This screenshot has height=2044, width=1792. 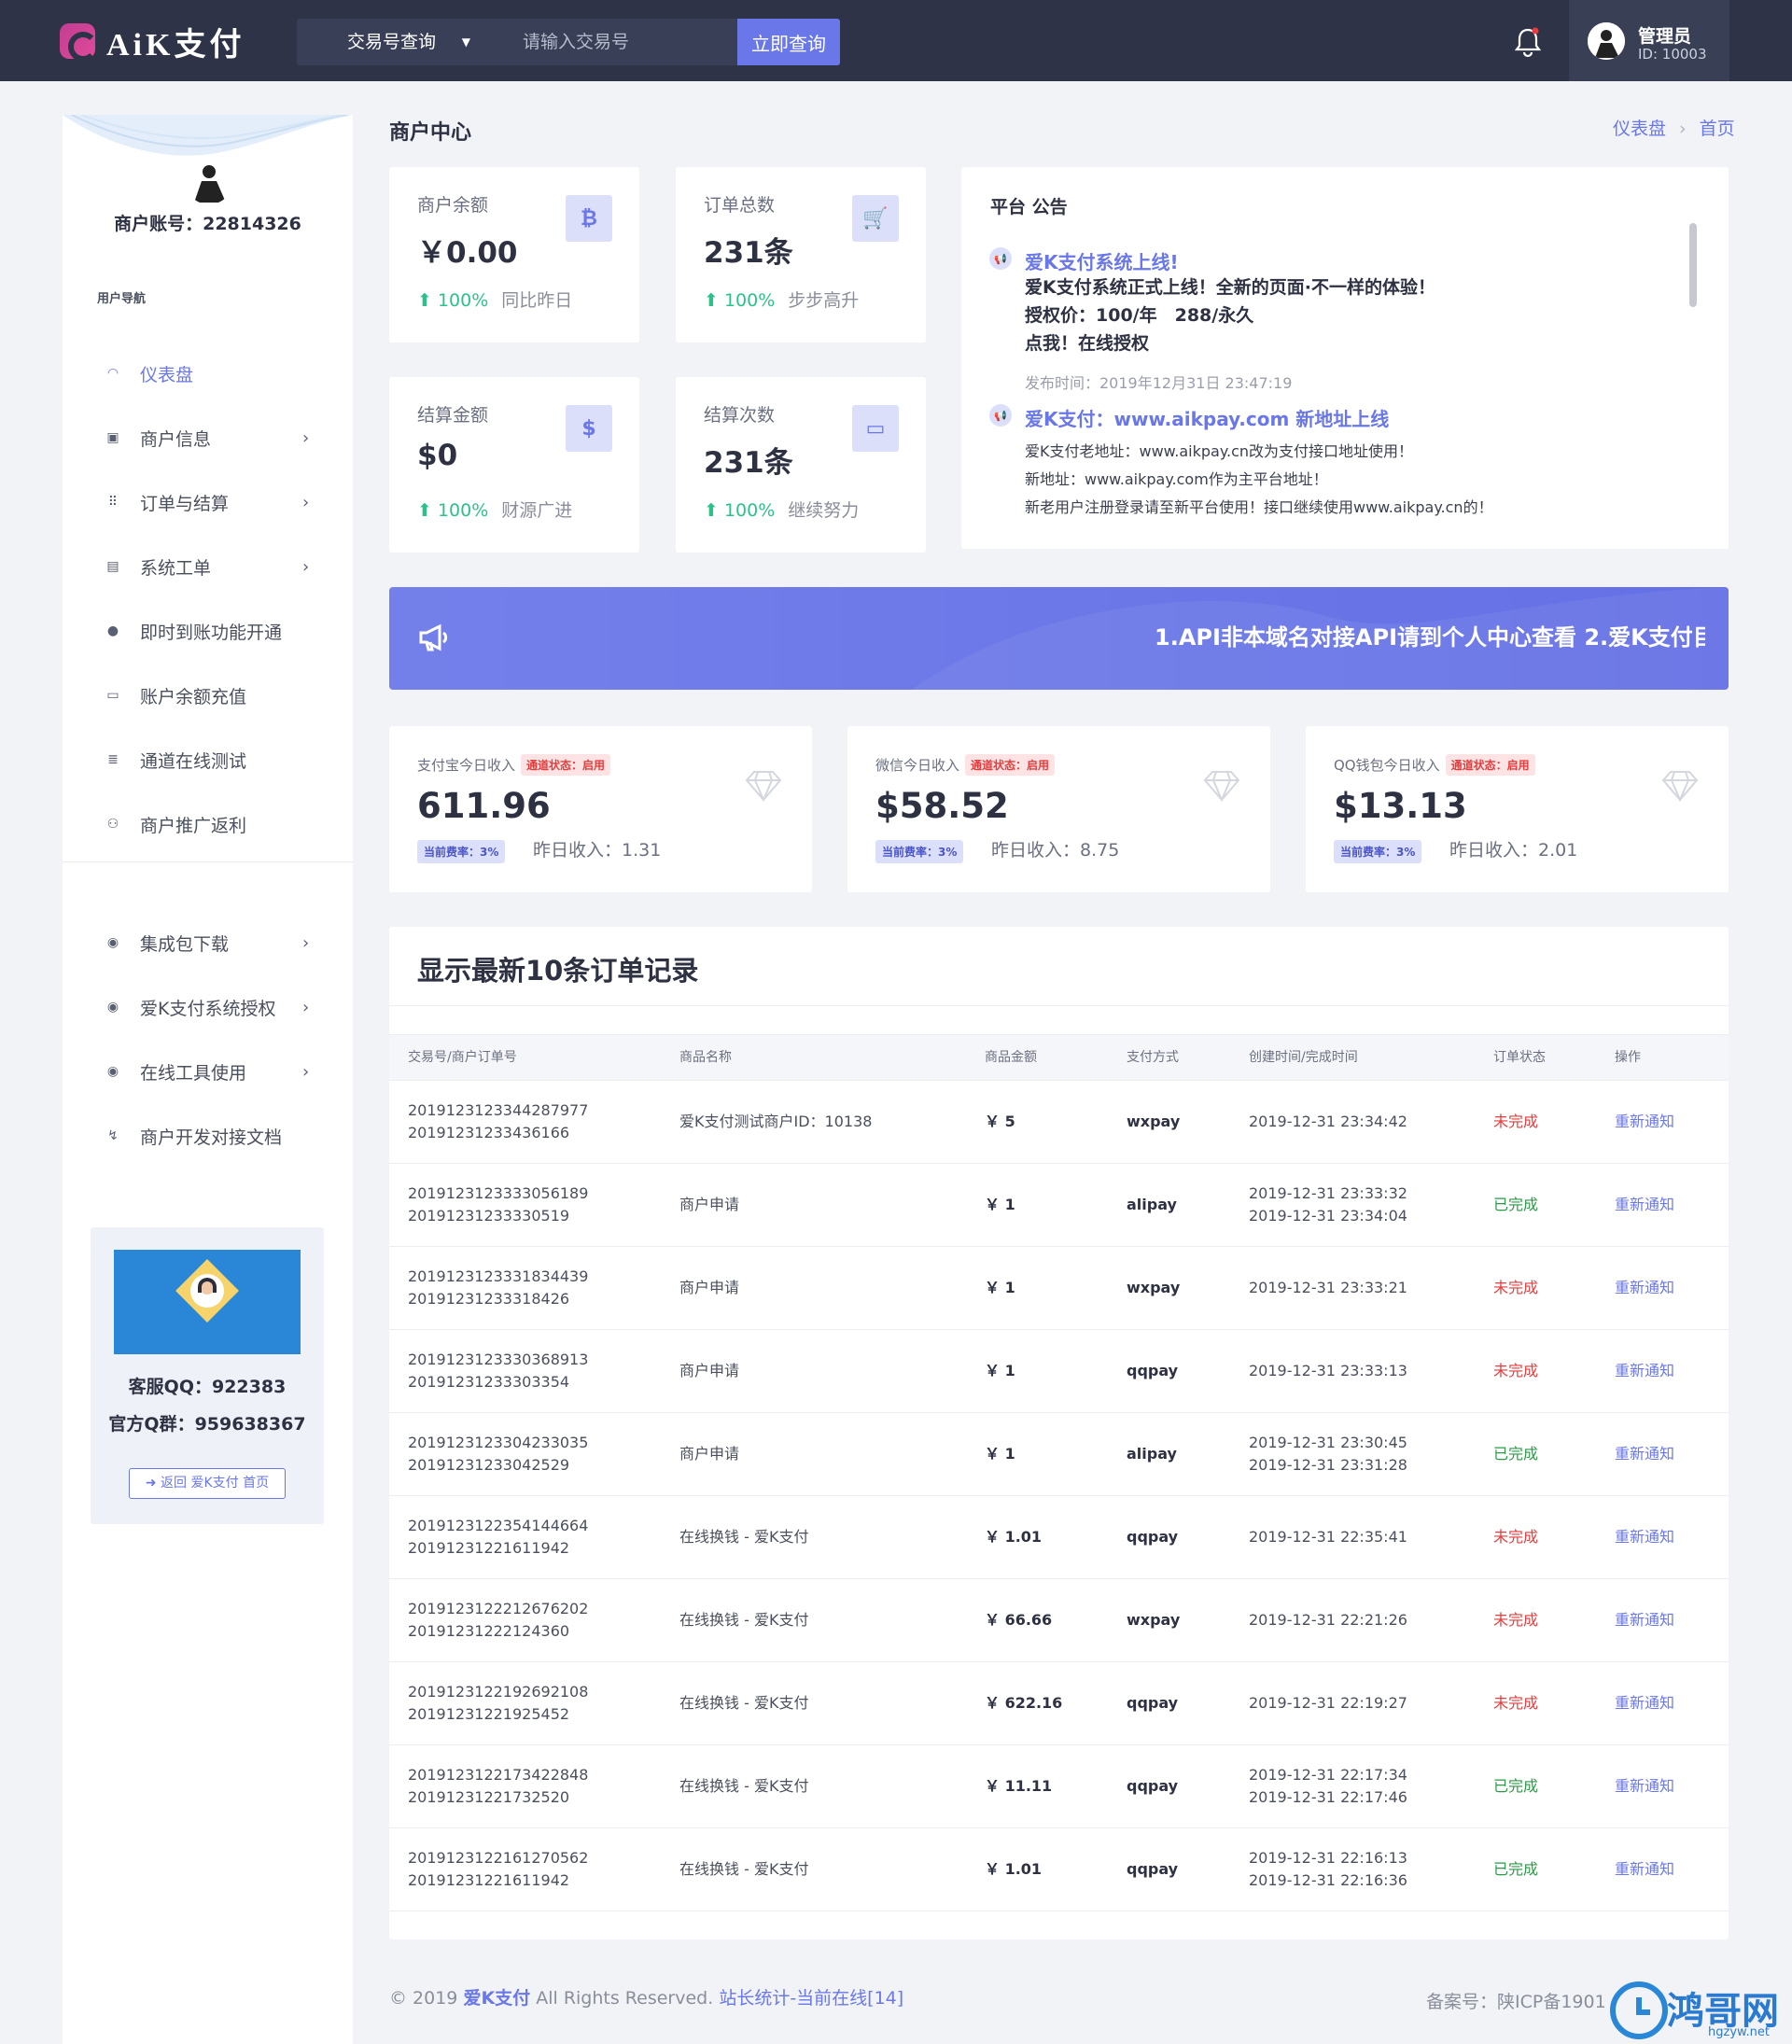 What do you see at coordinates (499, 1775) in the screenshot?
I see `trade-number: 2019123122173422848` at bounding box center [499, 1775].